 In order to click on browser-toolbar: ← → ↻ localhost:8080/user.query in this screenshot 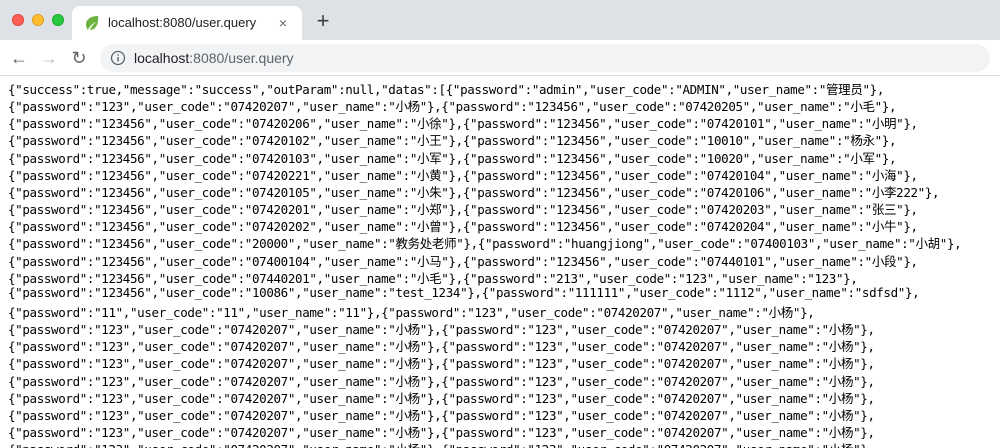, I will do `click(500, 58)`.